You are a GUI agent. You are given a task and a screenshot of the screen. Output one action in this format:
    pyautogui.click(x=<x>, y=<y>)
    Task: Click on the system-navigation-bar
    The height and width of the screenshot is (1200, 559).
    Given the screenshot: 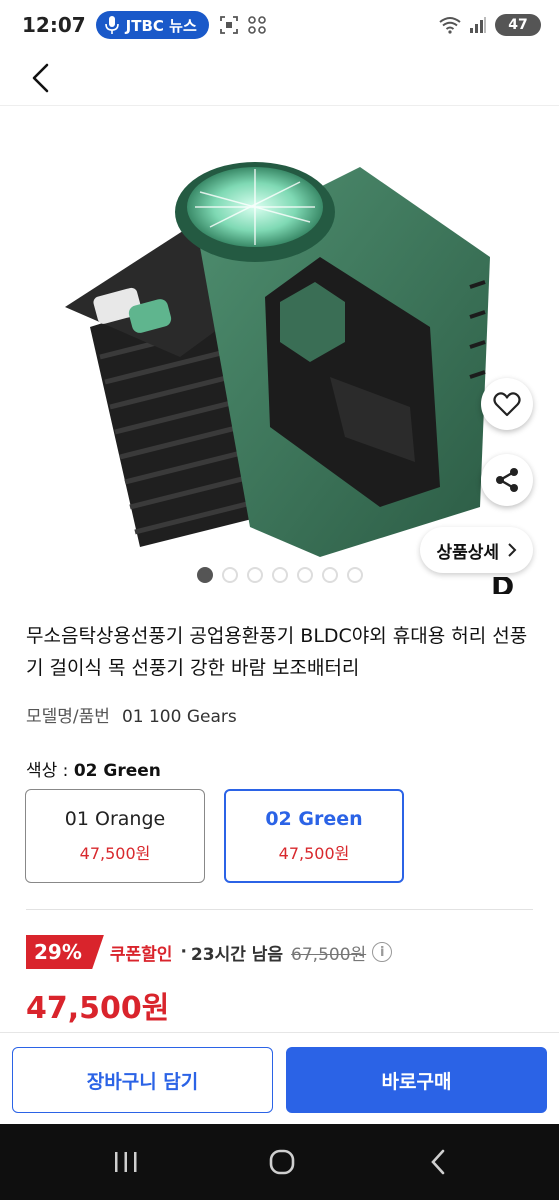 What is the action you would take?
    pyautogui.click(x=279, y=1162)
    